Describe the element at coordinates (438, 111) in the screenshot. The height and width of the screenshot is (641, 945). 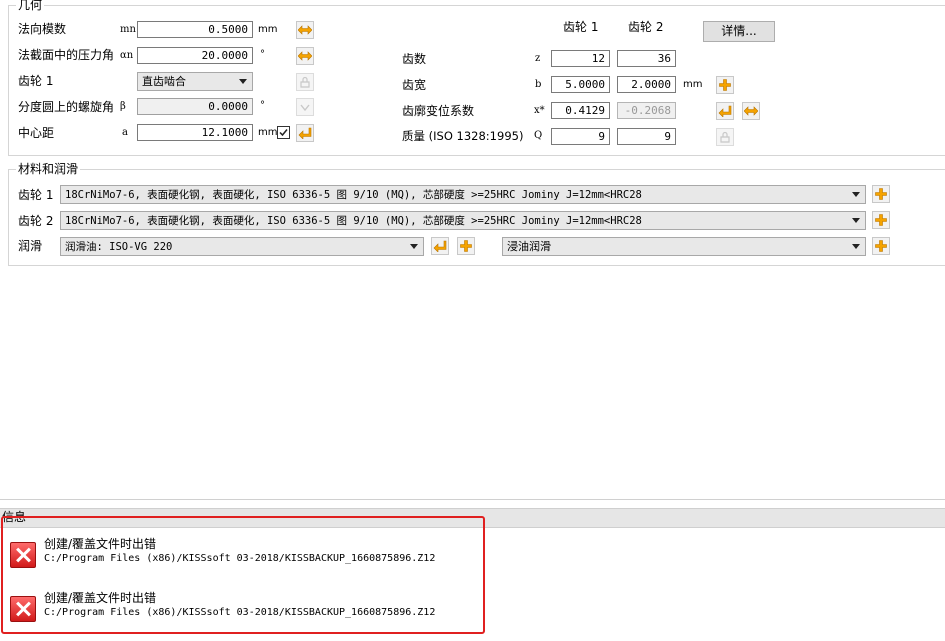
I see `profile-shift-label: 齿廓变位系数` at that location.